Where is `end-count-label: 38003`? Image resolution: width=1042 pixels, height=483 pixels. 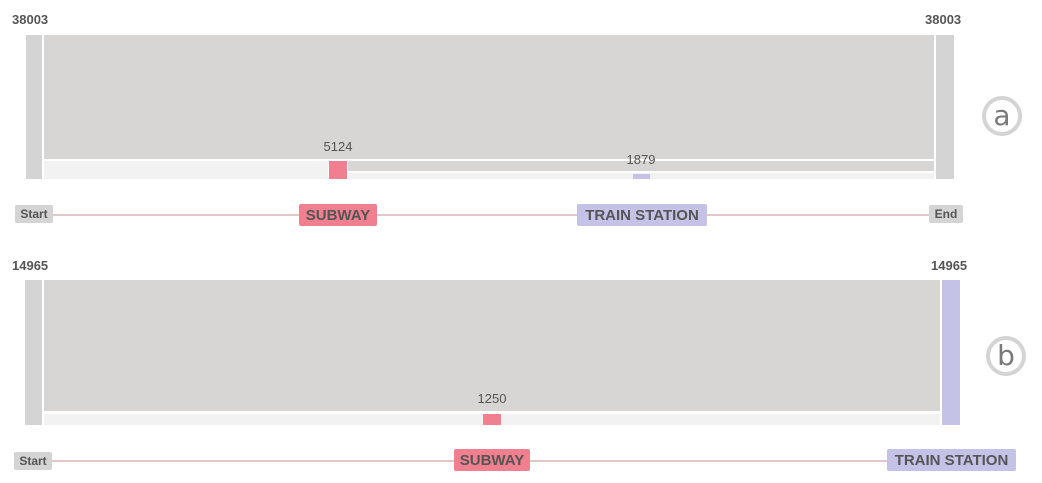 end-count-label: 38003 is located at coordinates (943, 19).